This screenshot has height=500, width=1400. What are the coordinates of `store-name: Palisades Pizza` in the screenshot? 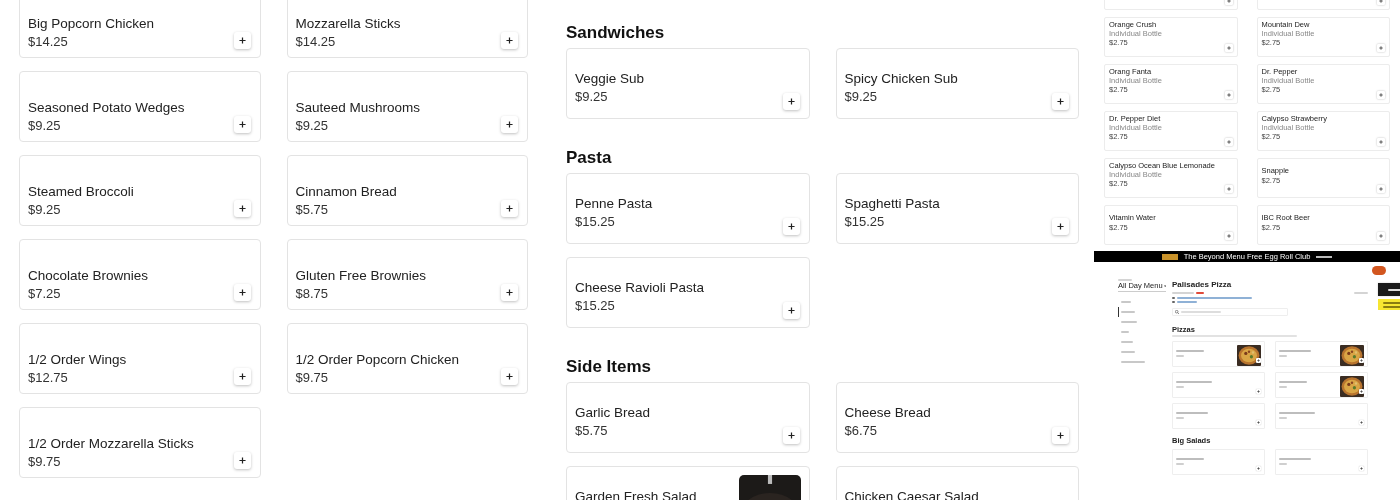 It's located at (1202, 284).